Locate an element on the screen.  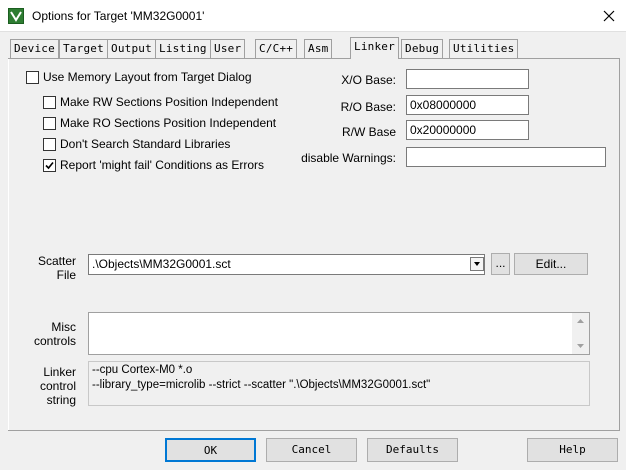
checkmark-icon is located at coordinates (49, 165).